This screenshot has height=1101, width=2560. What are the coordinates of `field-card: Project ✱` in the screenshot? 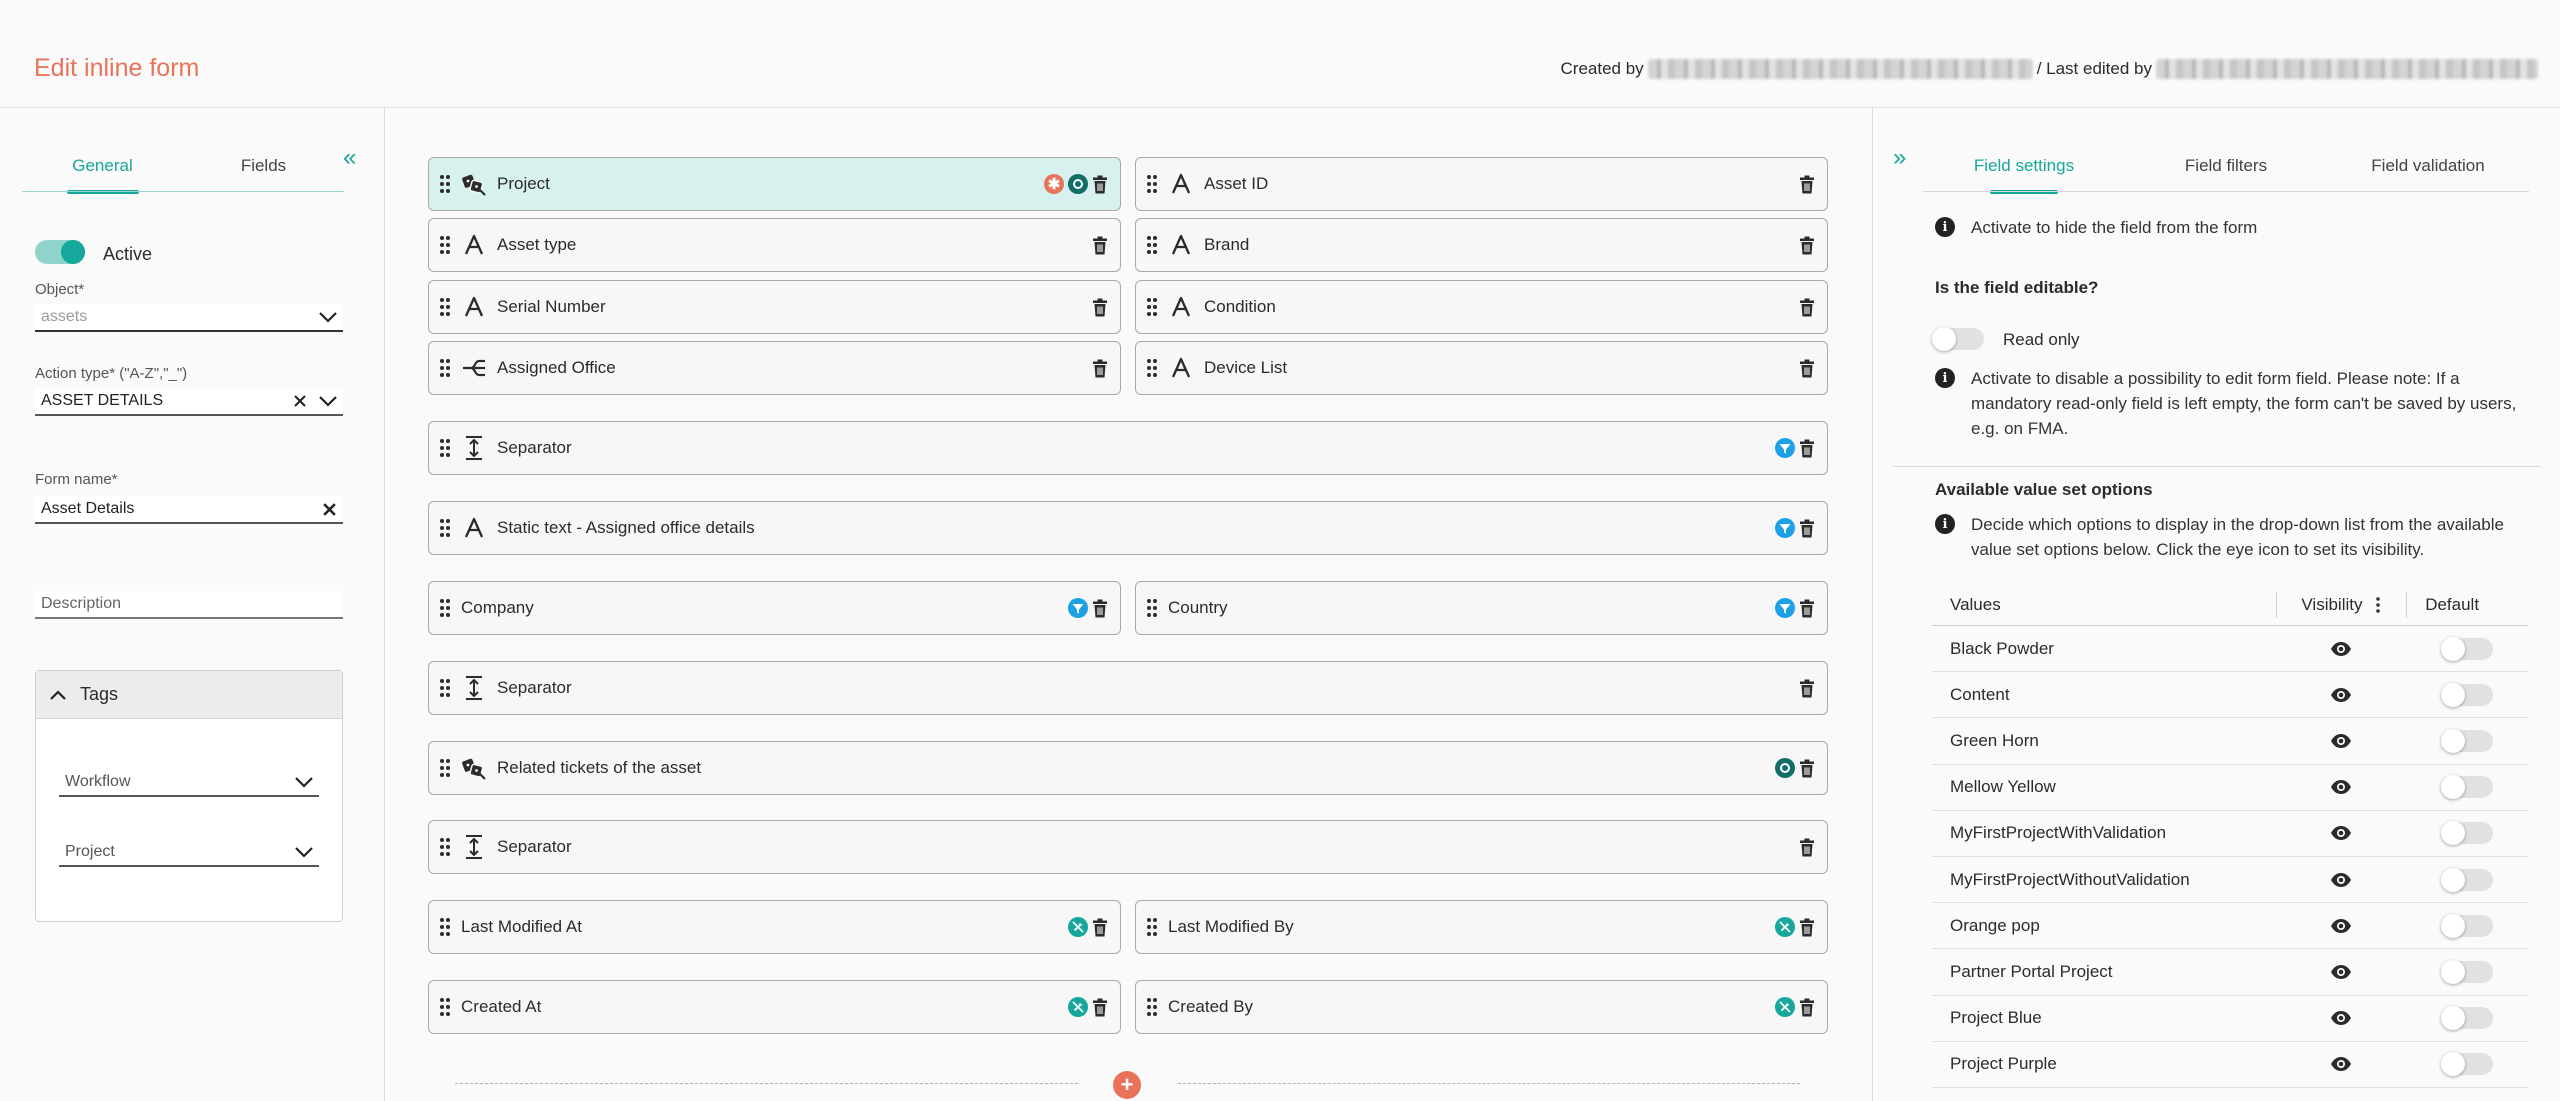 It's located at (774, 184).